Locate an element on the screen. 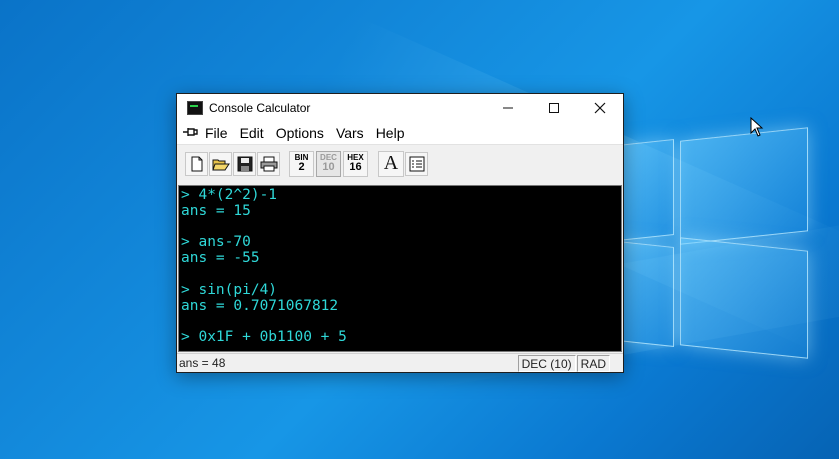 The height and width of the screenshot is (459, 839). title-bar: Console Calculator is located at coordinates (400, 108).